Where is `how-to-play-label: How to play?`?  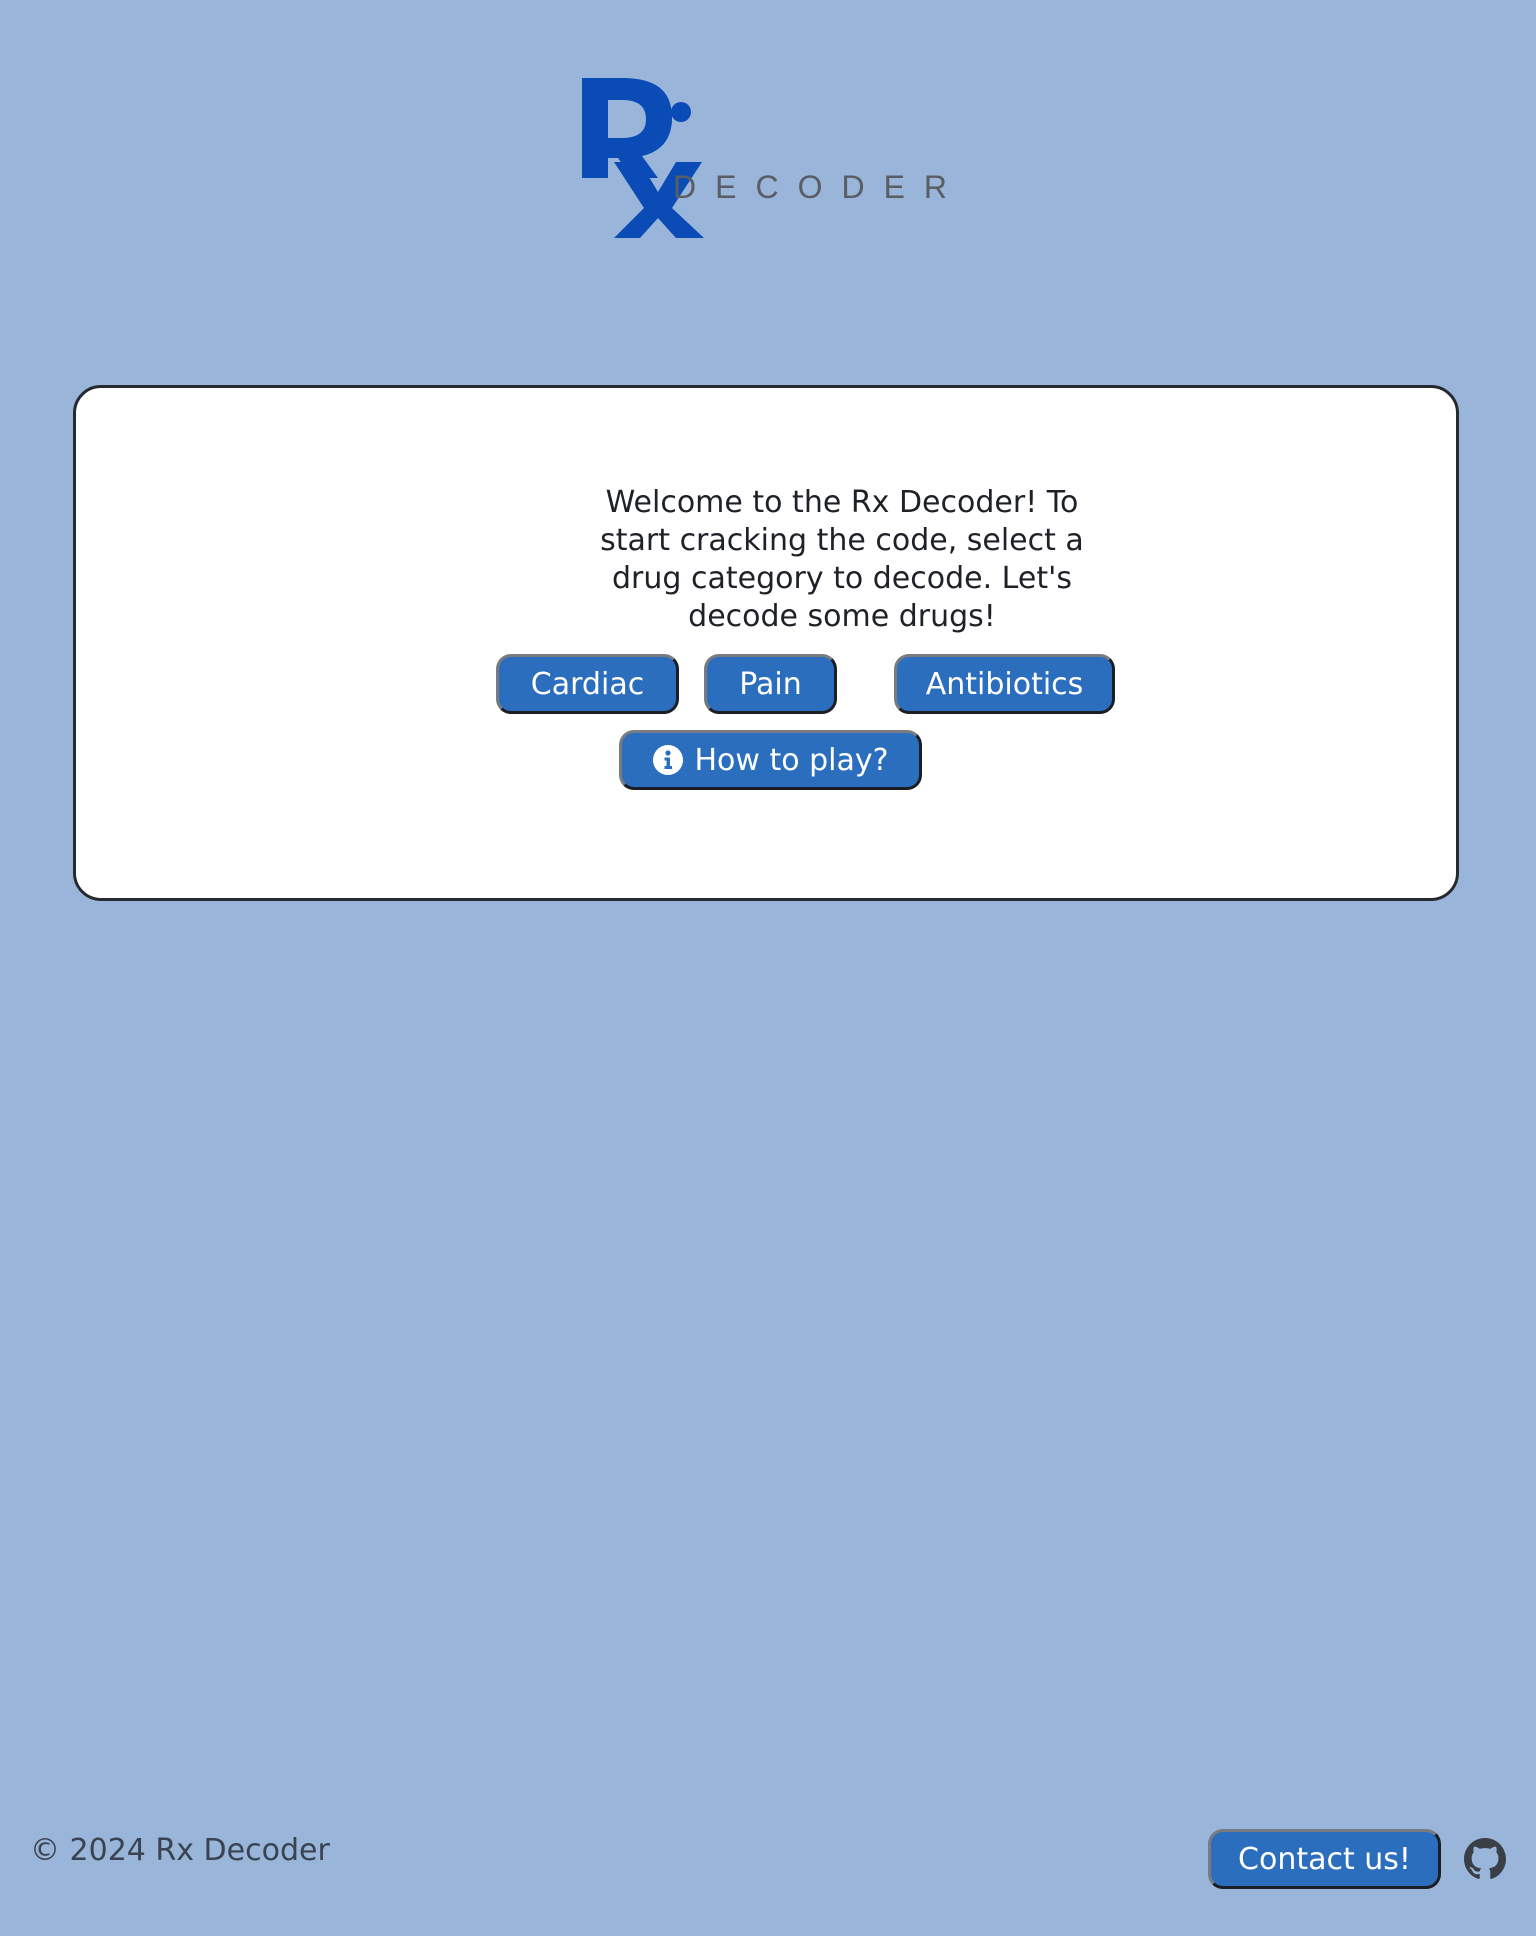
how-to-play-label: How to play? is located at coordinates (791, 760).